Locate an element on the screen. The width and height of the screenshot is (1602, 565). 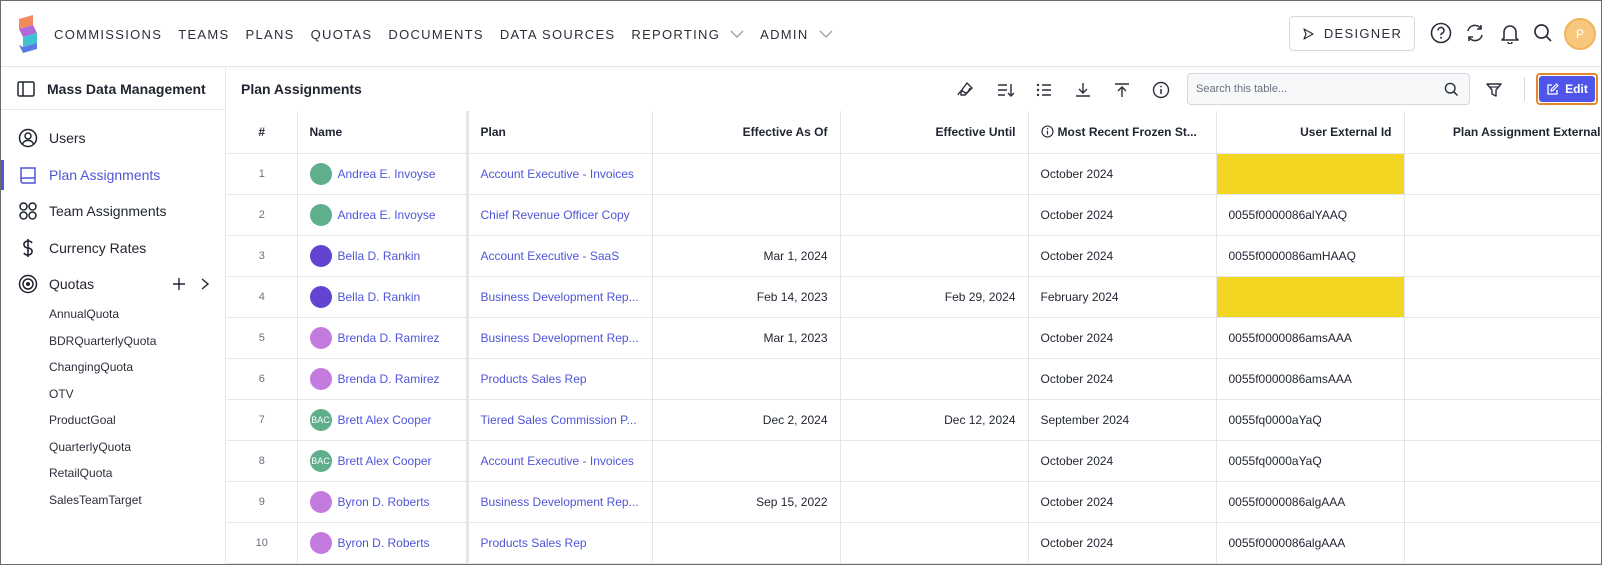
quota-item: RetailQuota is located at coordinates (80, 473).